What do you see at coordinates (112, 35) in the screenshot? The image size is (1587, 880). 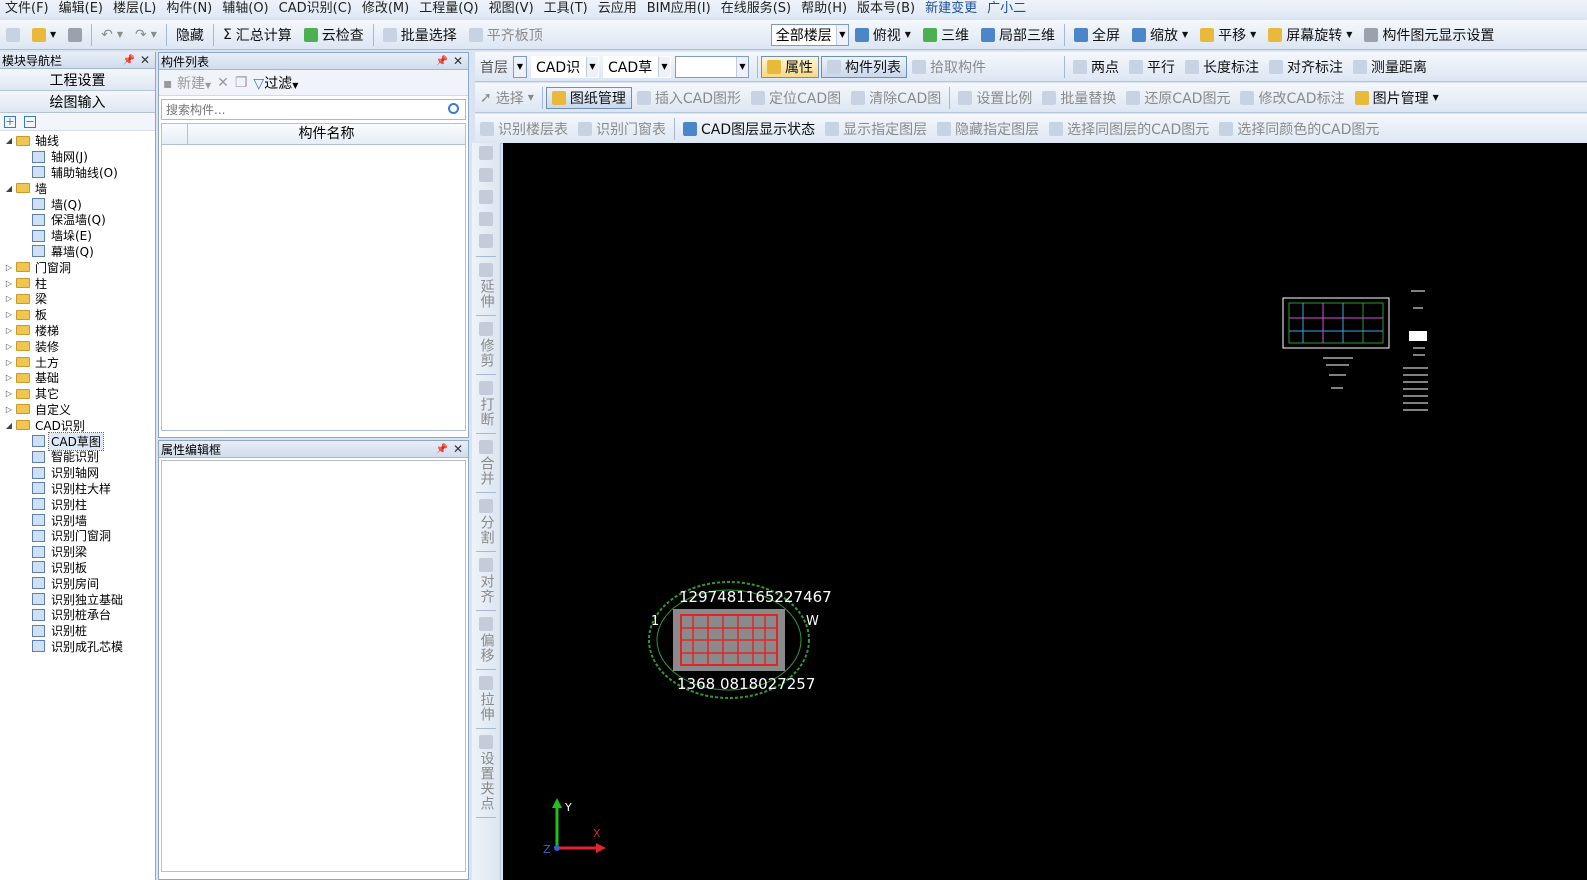 I see `undo-button: ↶ ▼` at bounding box center [112, 35].